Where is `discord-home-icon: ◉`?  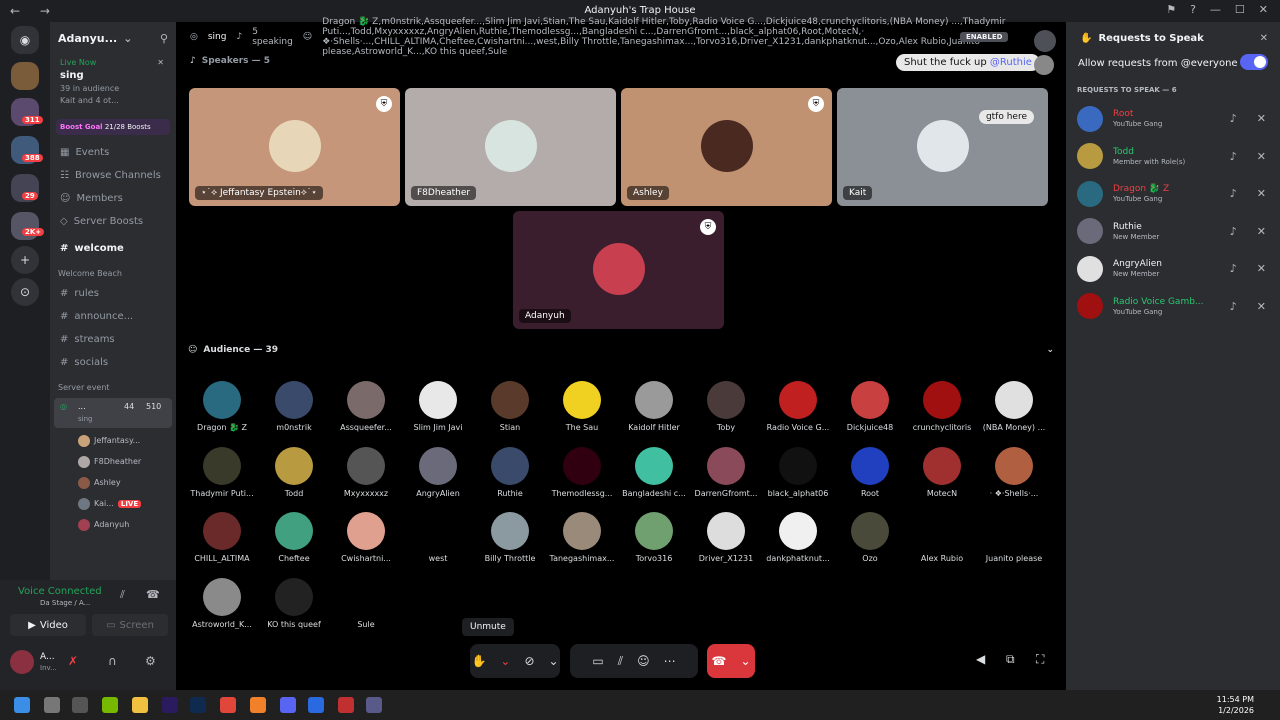
discord-home-icon: ◉ is located at coordinates (25, 40).